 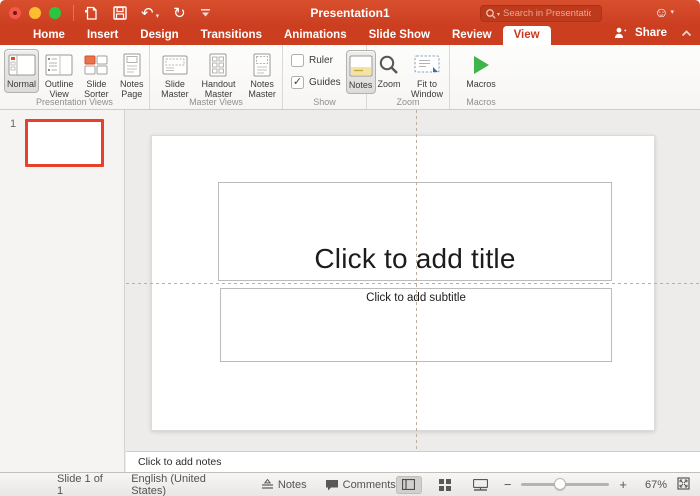 I want to click on slide-number-label: 1, so click(x=13, y=124).